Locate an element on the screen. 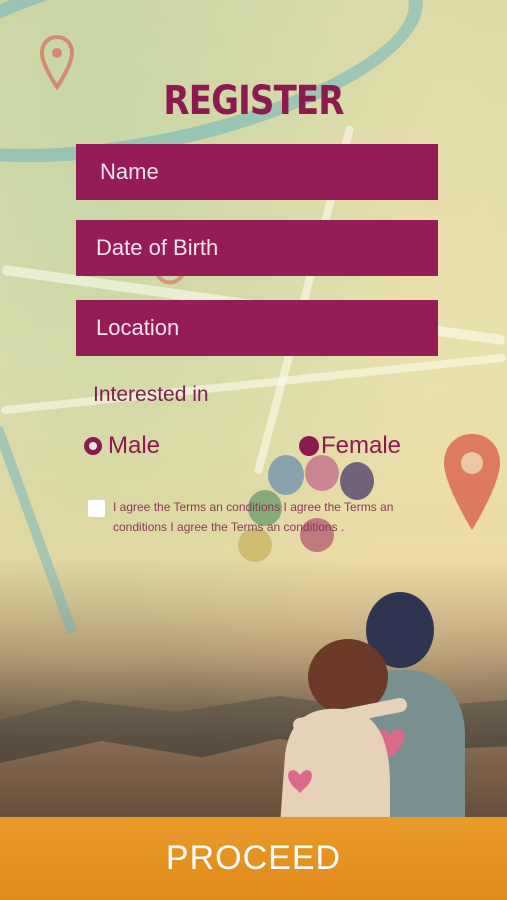 The width and height of the screenshot is (507, 900). date-of-birth-field: Date of Birth is located at coordinates (257, 248).